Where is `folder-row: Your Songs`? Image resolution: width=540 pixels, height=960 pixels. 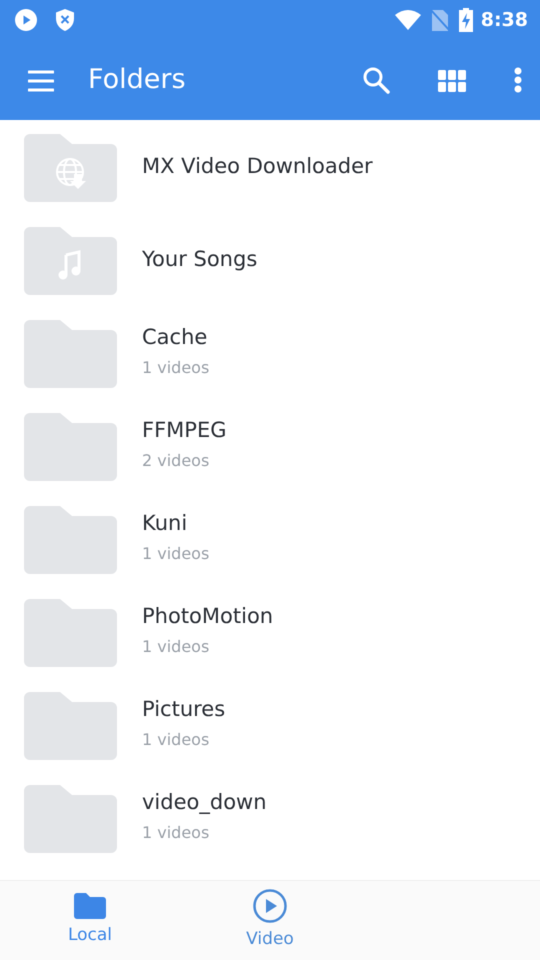
folder-row: Your Songs is located at coordinates (270, 259).